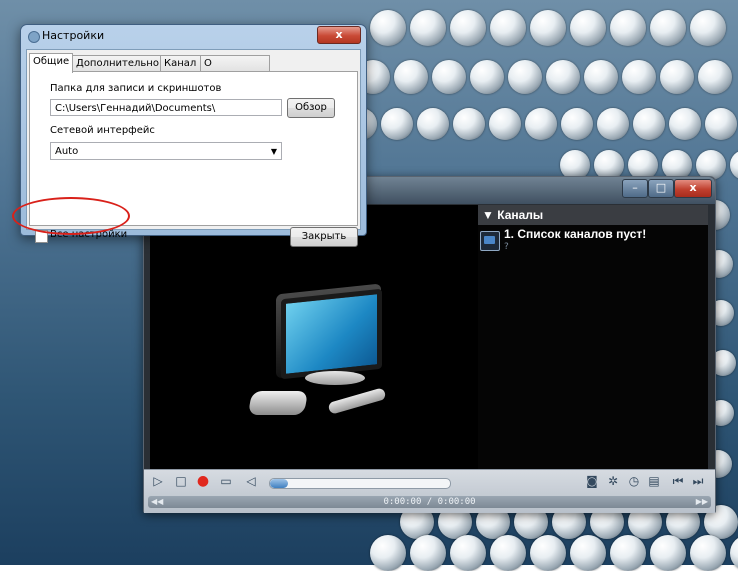  I want to click on play-icon: ▷, so click(158, 481).